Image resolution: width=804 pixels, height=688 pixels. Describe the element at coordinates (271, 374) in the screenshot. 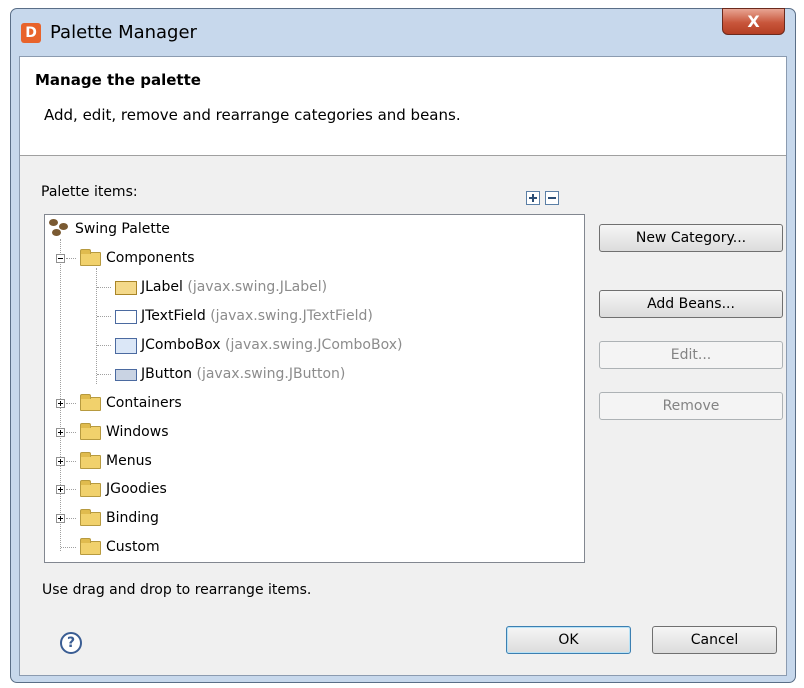

I see `bean-package: (javax.swing.JButton)` at that location.